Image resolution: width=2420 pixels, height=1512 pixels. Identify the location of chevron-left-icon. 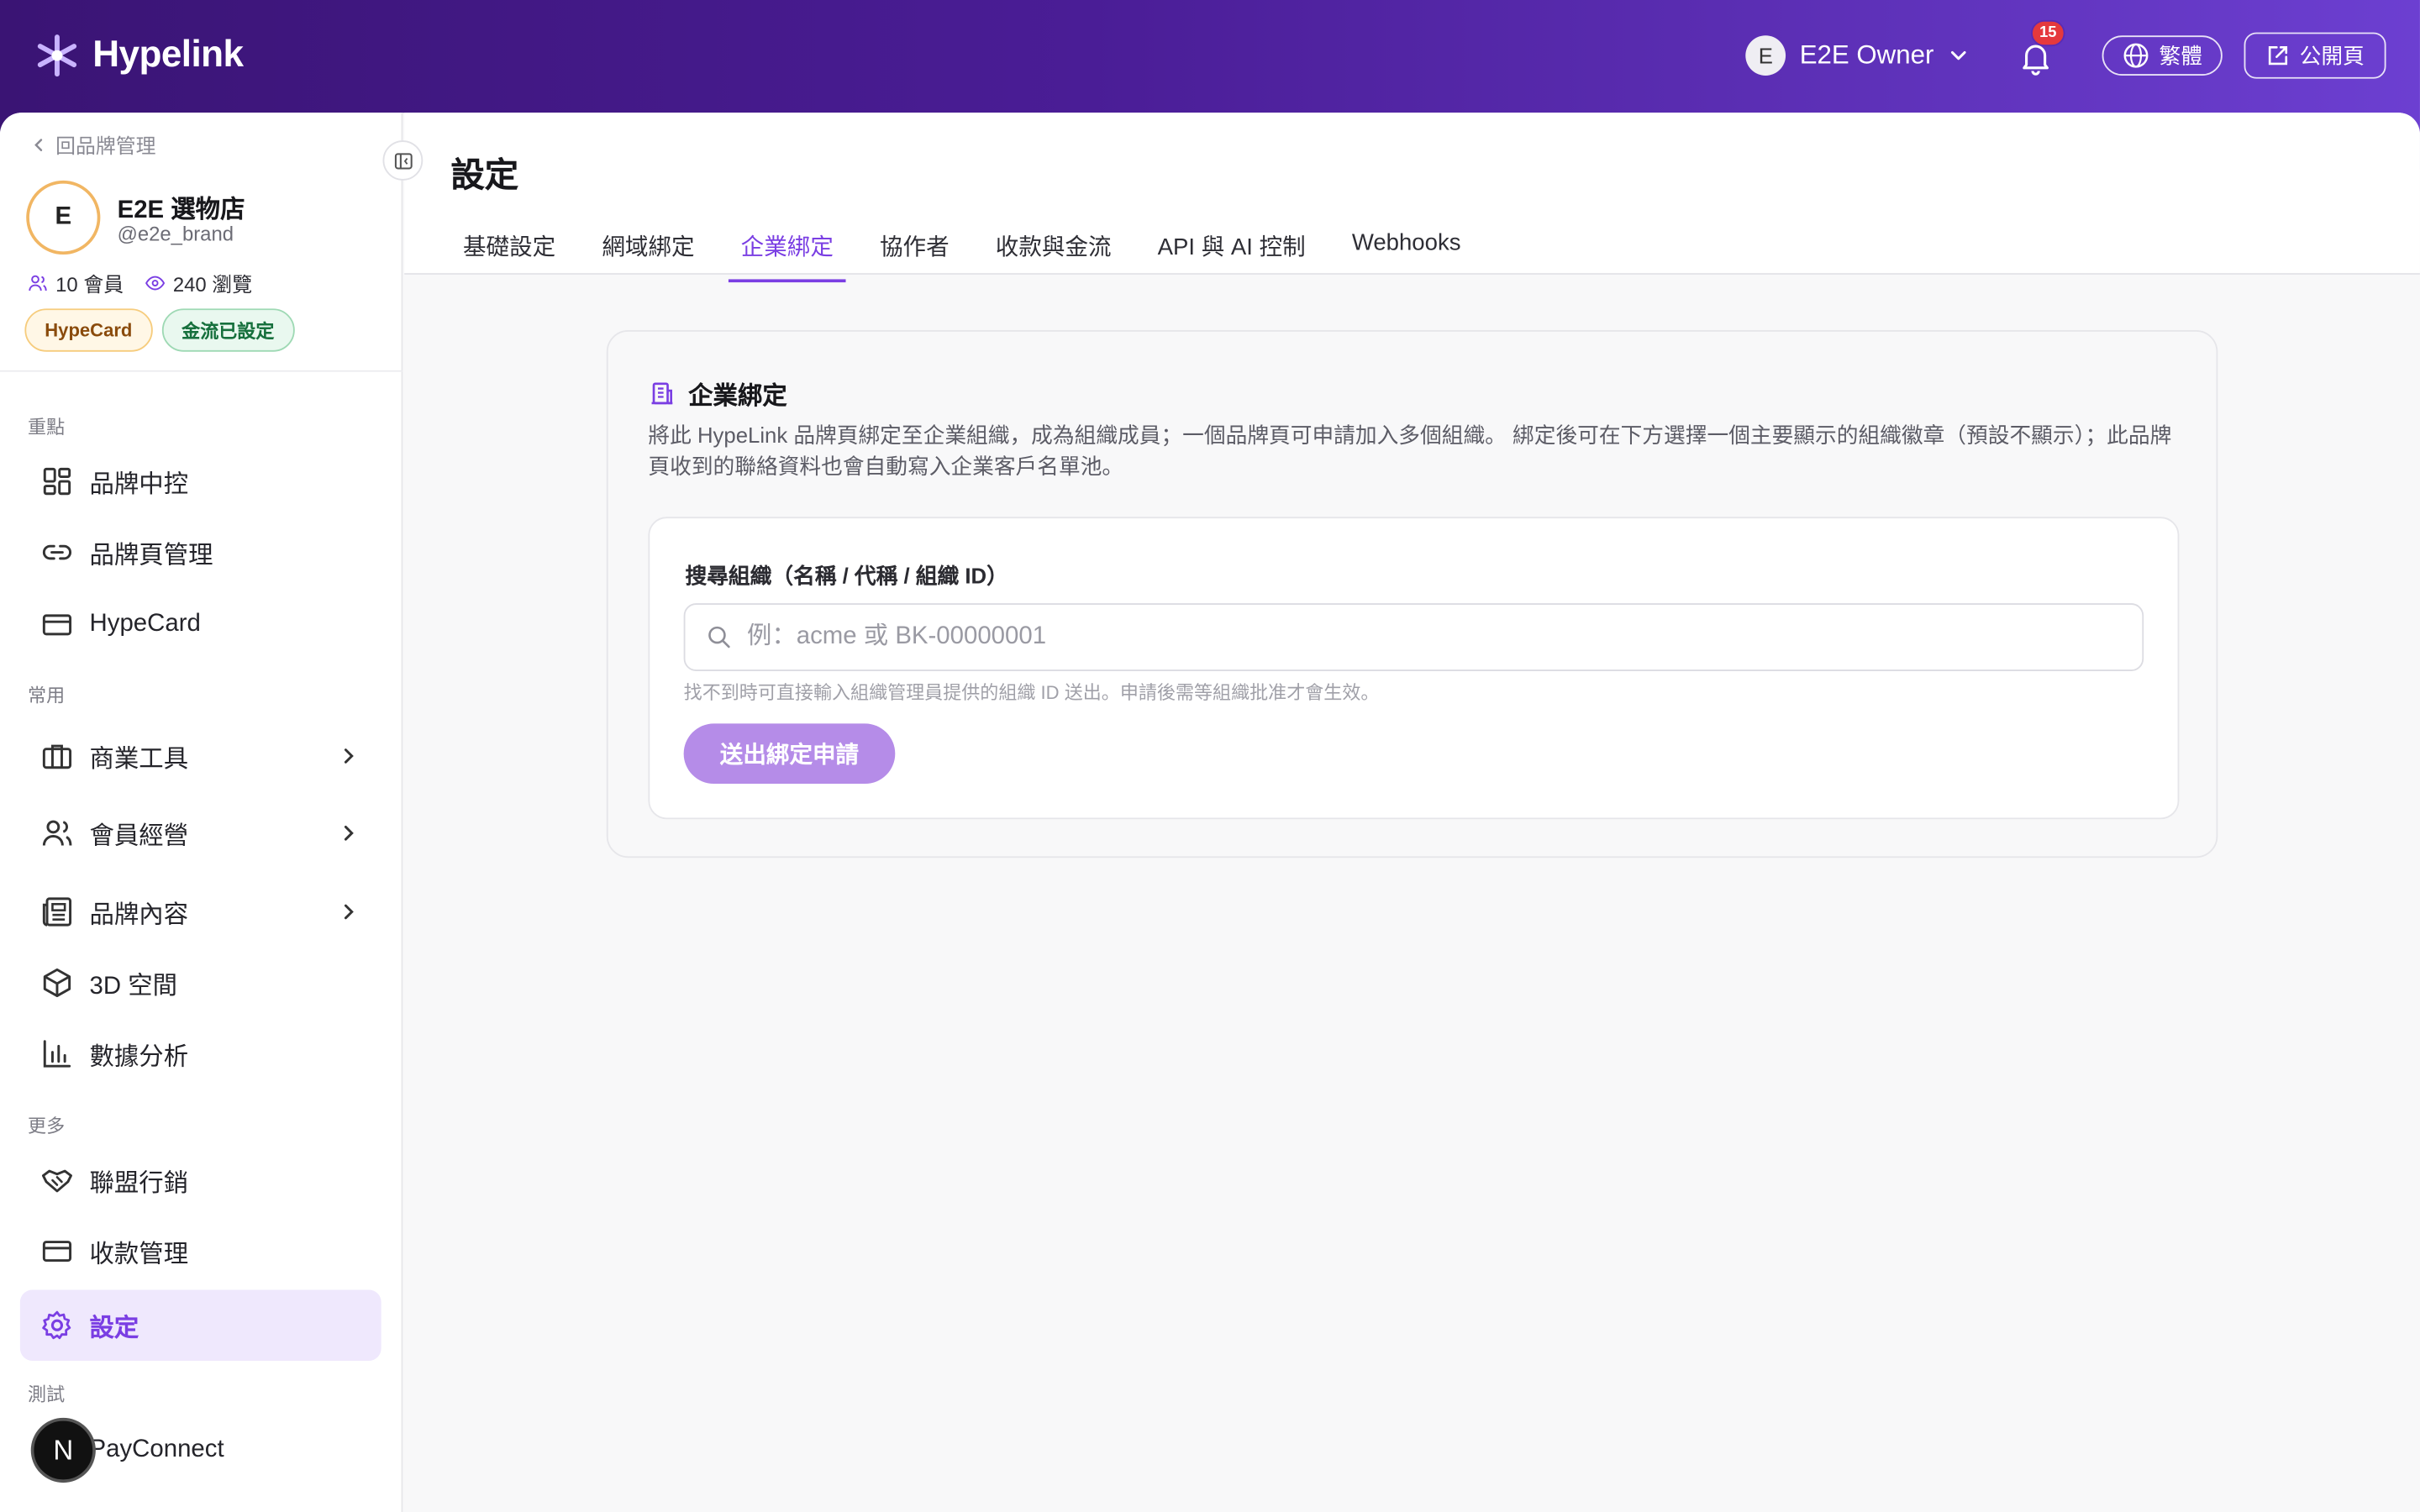
(38, 144).